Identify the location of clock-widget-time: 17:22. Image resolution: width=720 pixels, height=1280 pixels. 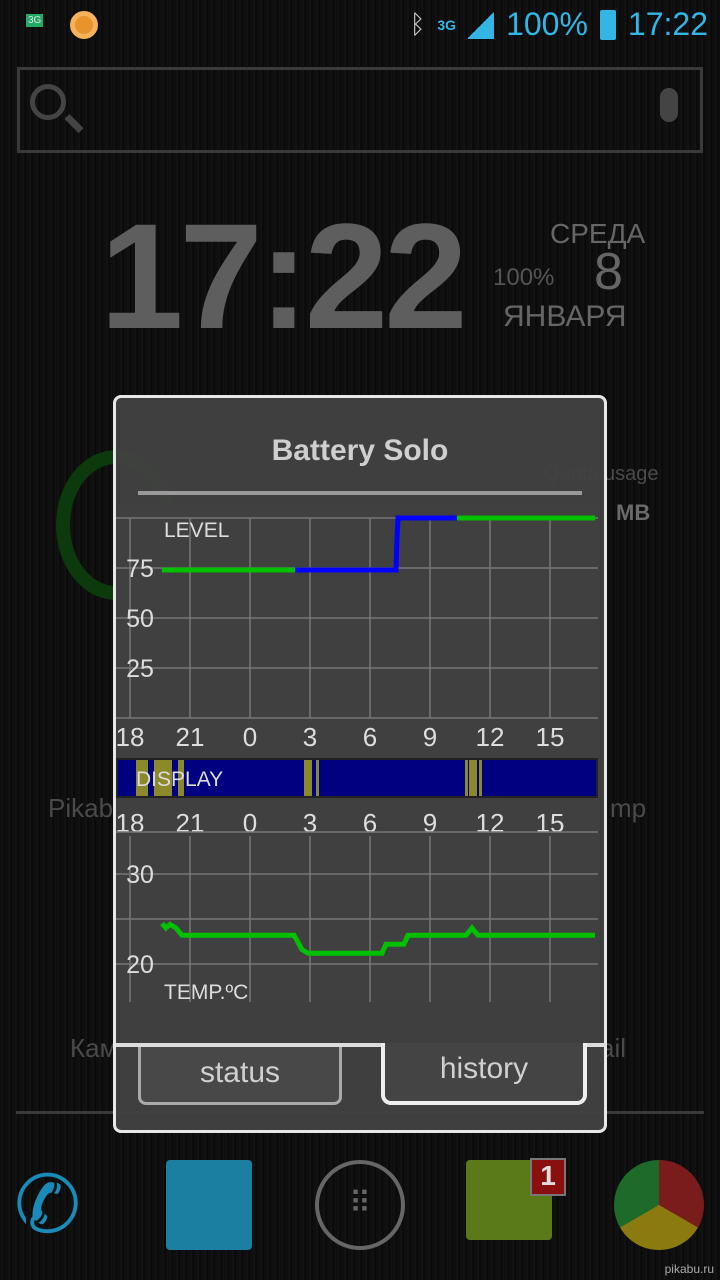
(284, 276).